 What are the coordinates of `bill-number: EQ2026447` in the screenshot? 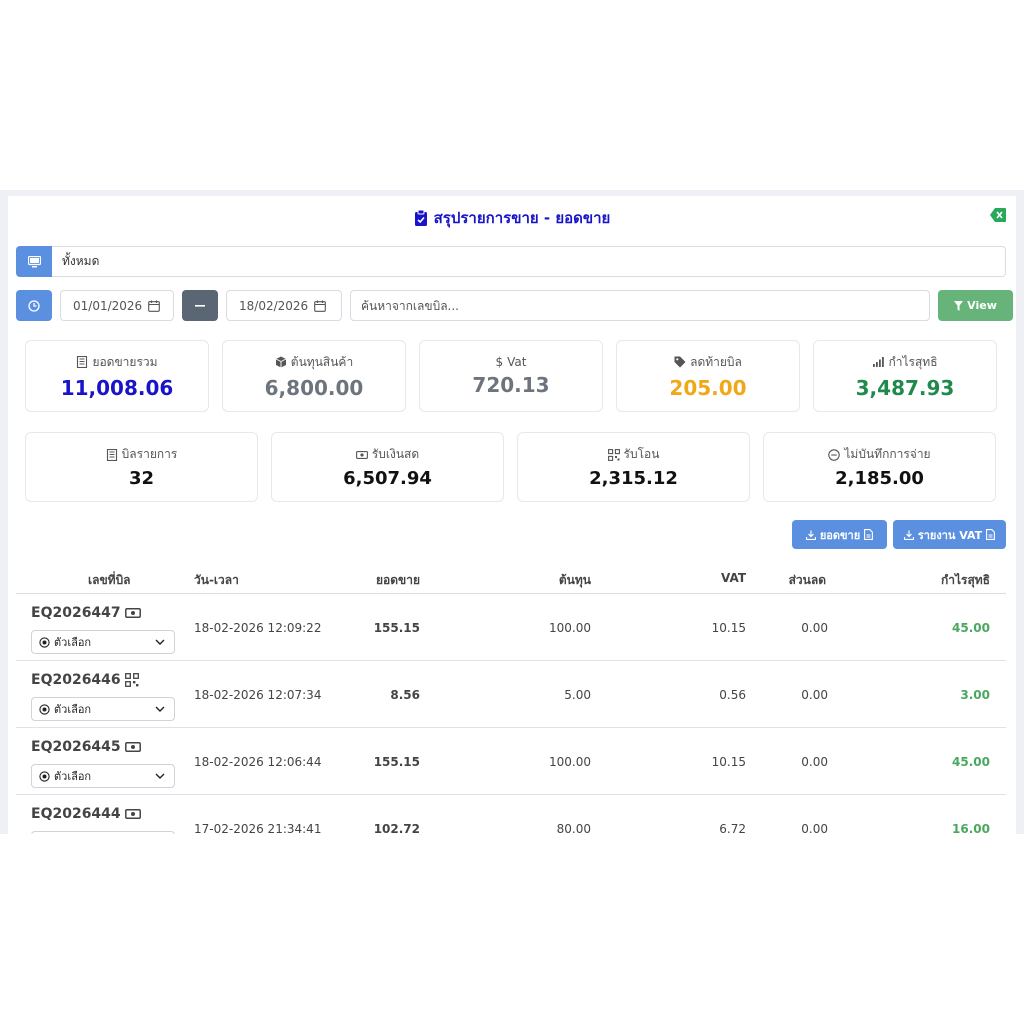 It's located at (76, 613).